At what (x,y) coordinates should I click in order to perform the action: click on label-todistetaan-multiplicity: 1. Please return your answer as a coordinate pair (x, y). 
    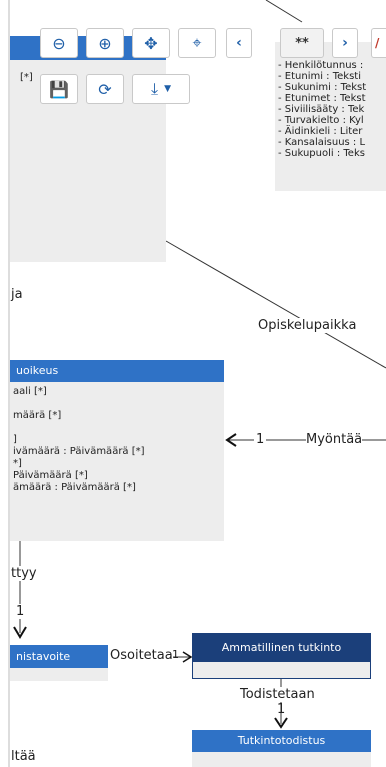
    Looking at the image, I should click on (281, 709).